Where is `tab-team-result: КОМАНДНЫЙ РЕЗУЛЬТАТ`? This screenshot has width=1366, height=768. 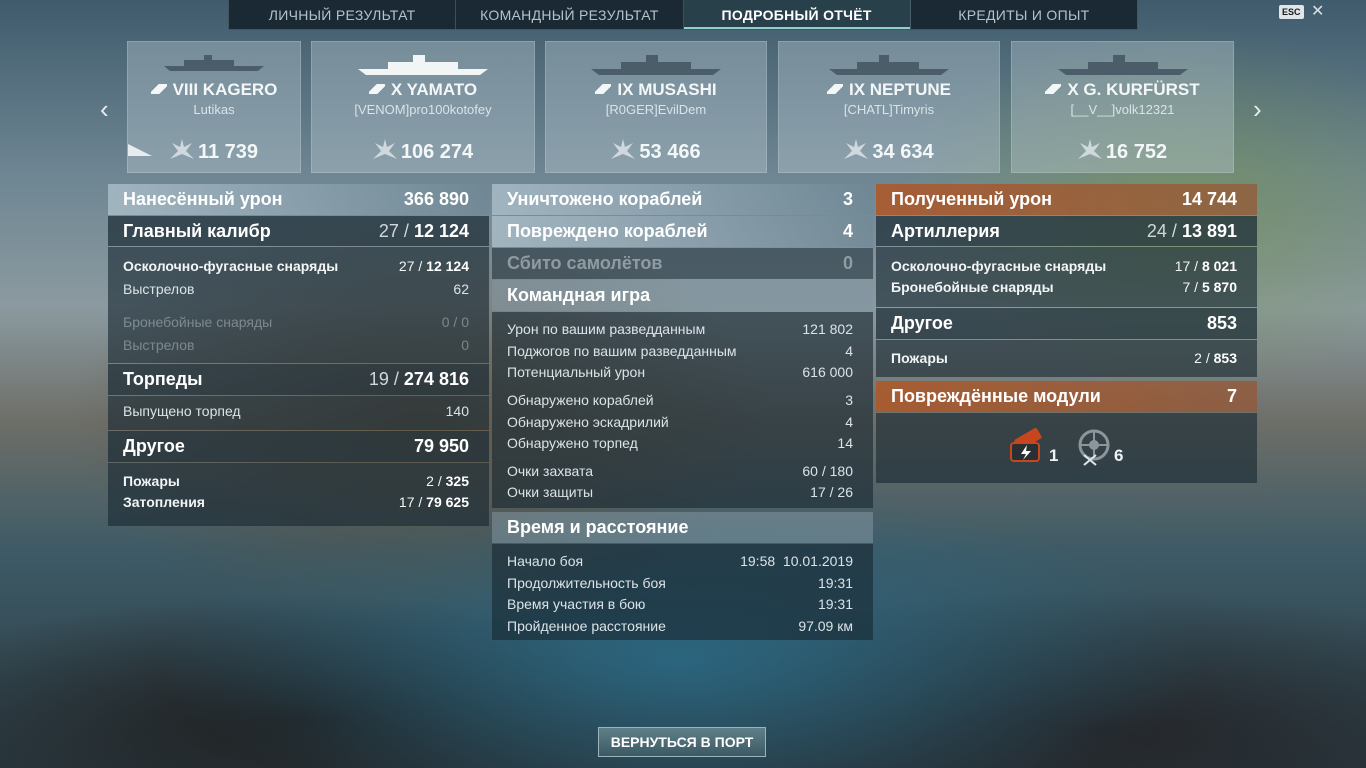 tab-team-result: КОМАНДНЫЙ РЕЗУЛЬТАТ is located at coordinates (570, 14).